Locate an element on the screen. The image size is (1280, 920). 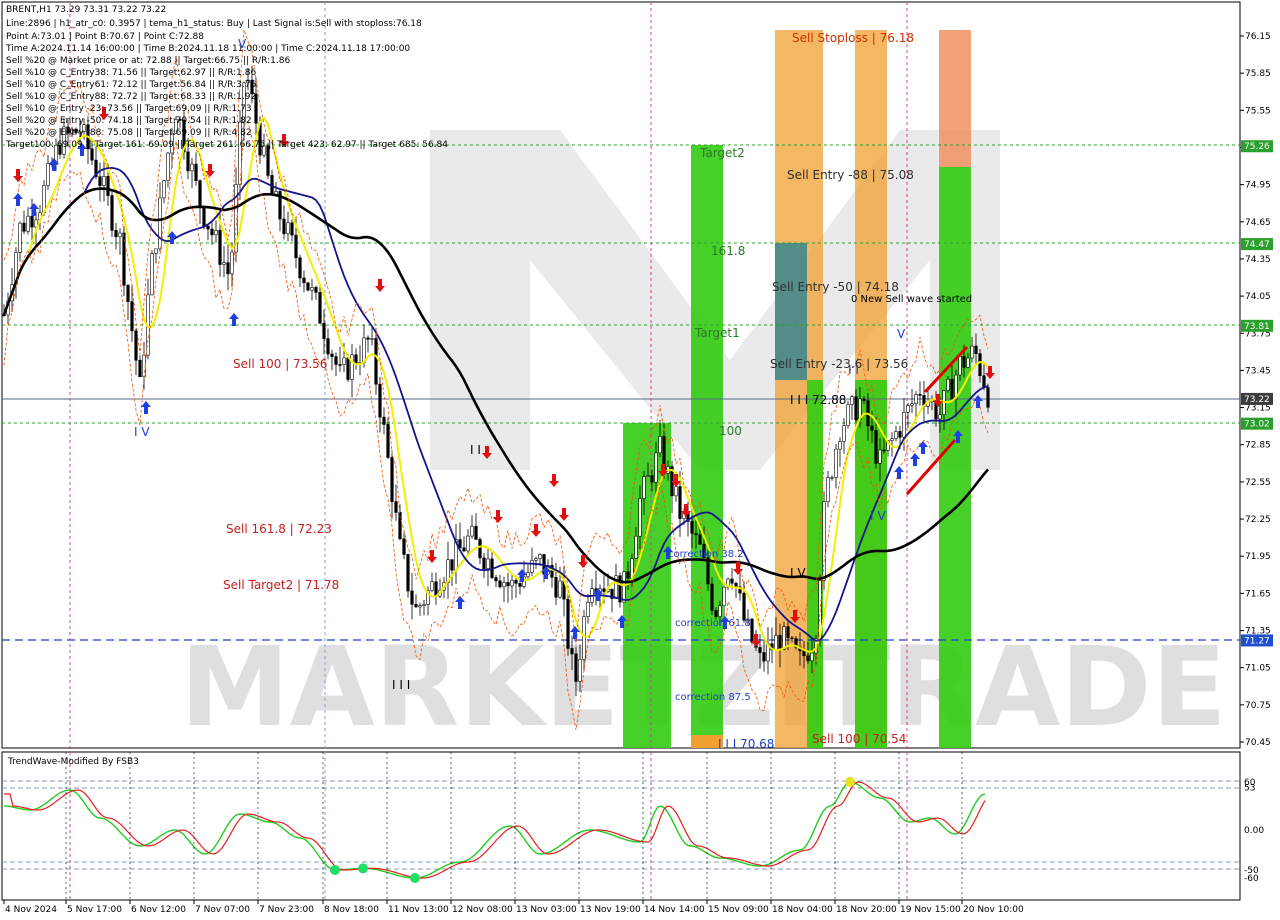
fib-1618-label: 161.8 is located at coordinates (728, 251).